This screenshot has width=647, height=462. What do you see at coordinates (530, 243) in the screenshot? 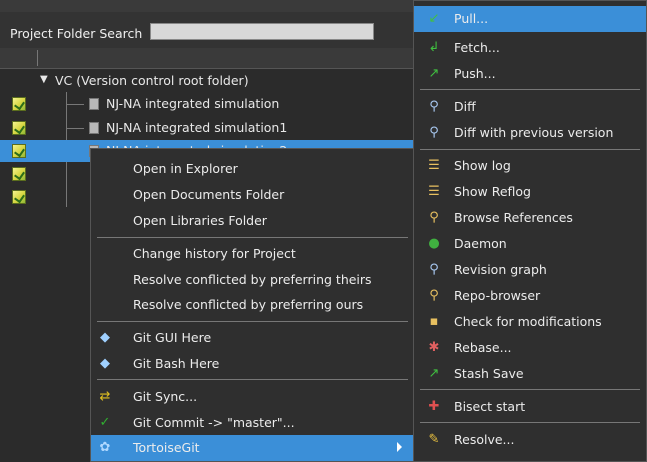
I see `submenu-daemon: ● Daemon` at bounding box center [530, 243].